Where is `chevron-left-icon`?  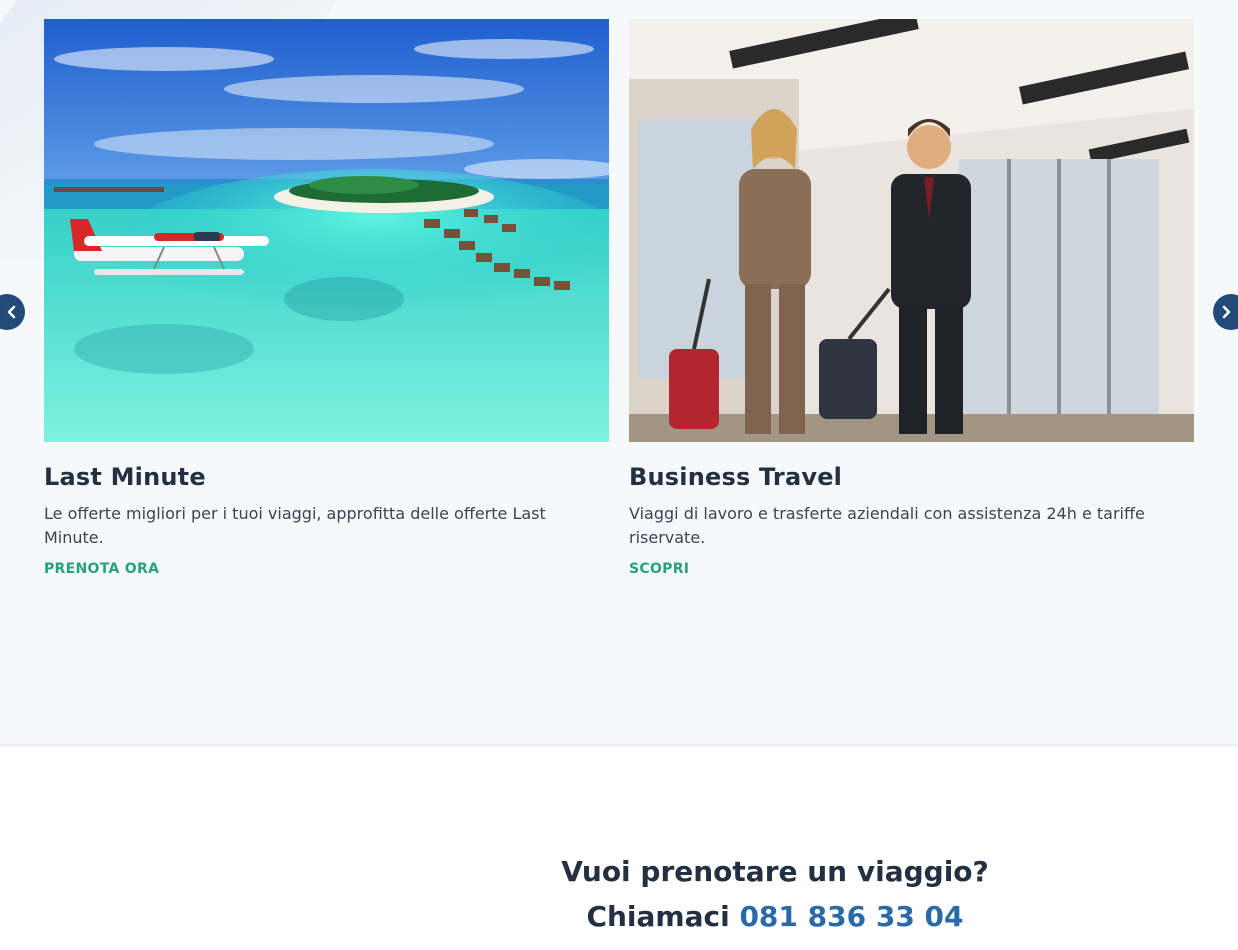
chevron-left-icon is located at coordinates (11, 312).